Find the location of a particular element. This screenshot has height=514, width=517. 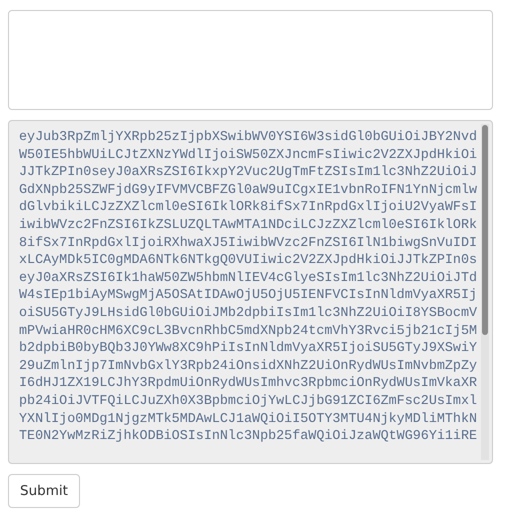

code-line: 8ifSx7InRpdGxlIjoiRXhwaXJ5IiwibWVzc2FnZSI6IlN1biwgSnVuIDI is located at coordinates (246, 243).